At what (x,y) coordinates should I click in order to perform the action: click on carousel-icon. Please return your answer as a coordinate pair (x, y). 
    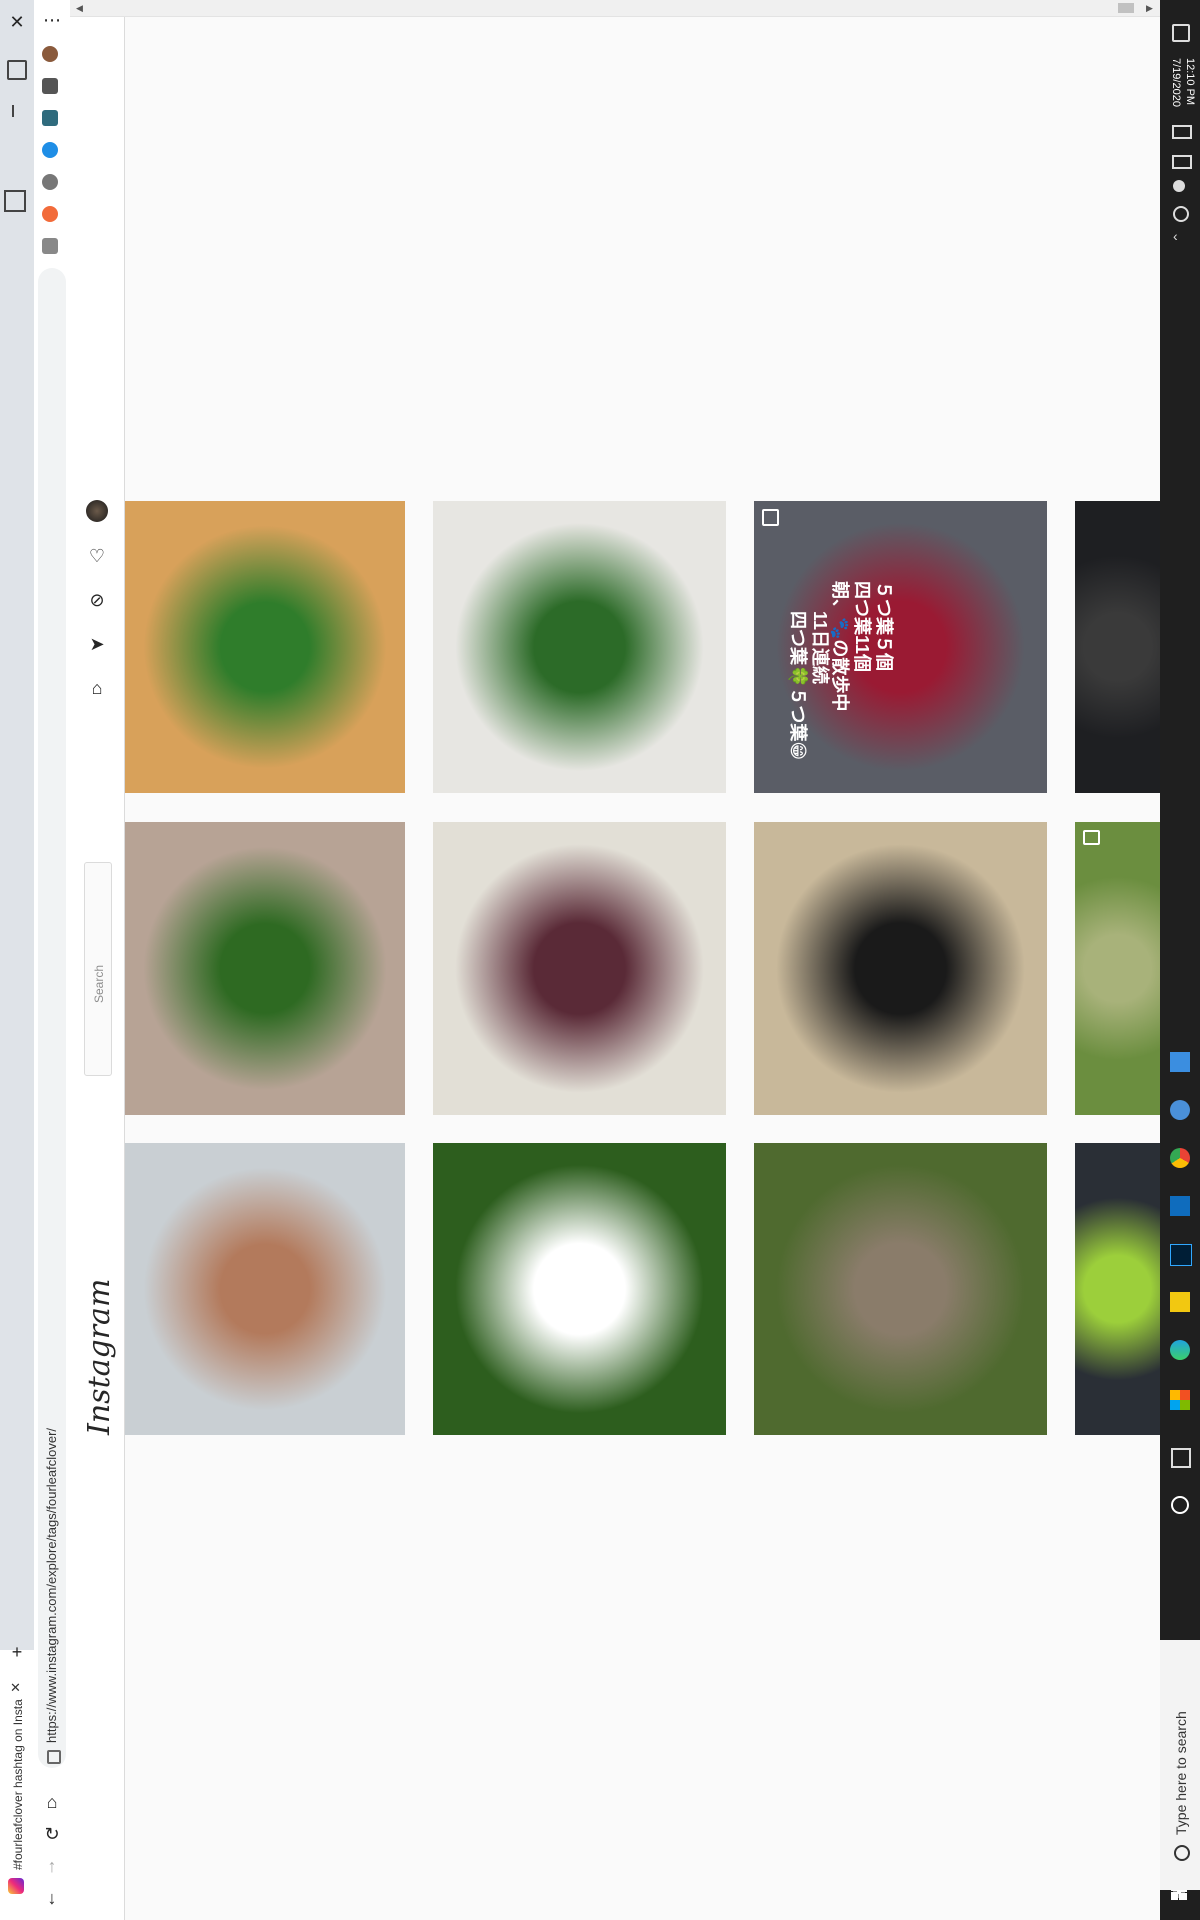
    Looking at the image, I should click on (770, 517).